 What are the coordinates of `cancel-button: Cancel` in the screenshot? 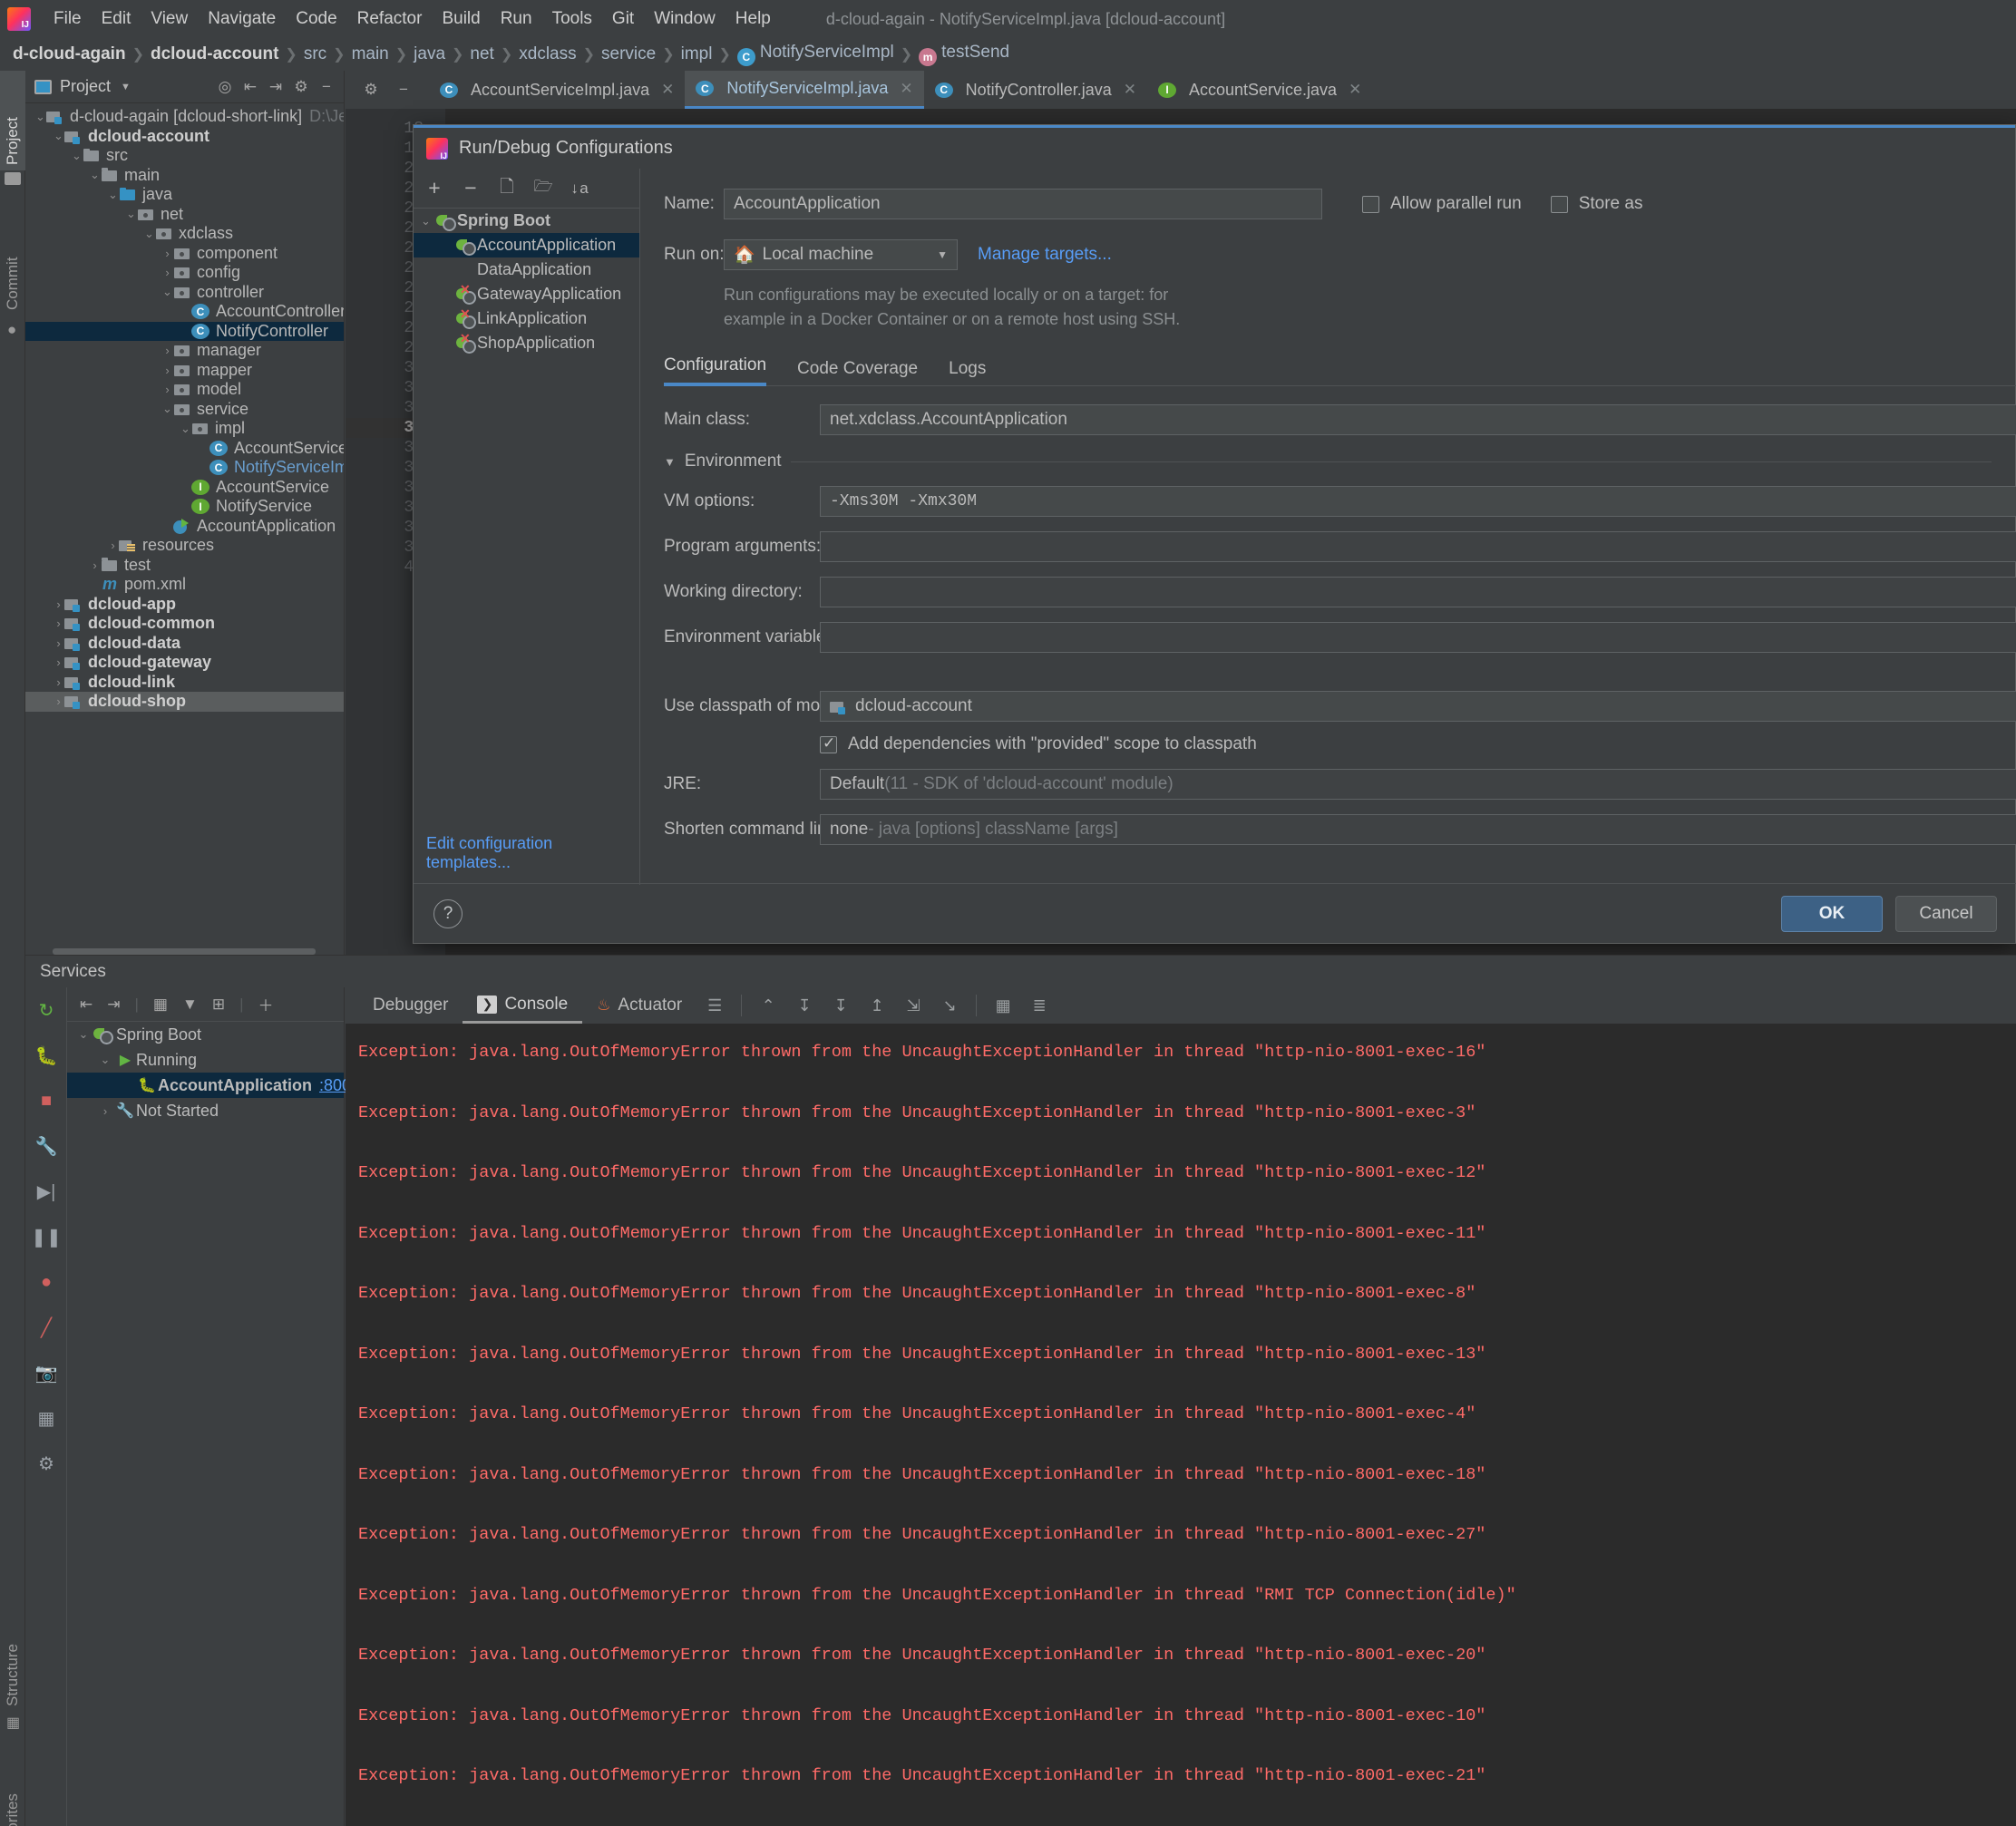 It's located at (1946, 914).